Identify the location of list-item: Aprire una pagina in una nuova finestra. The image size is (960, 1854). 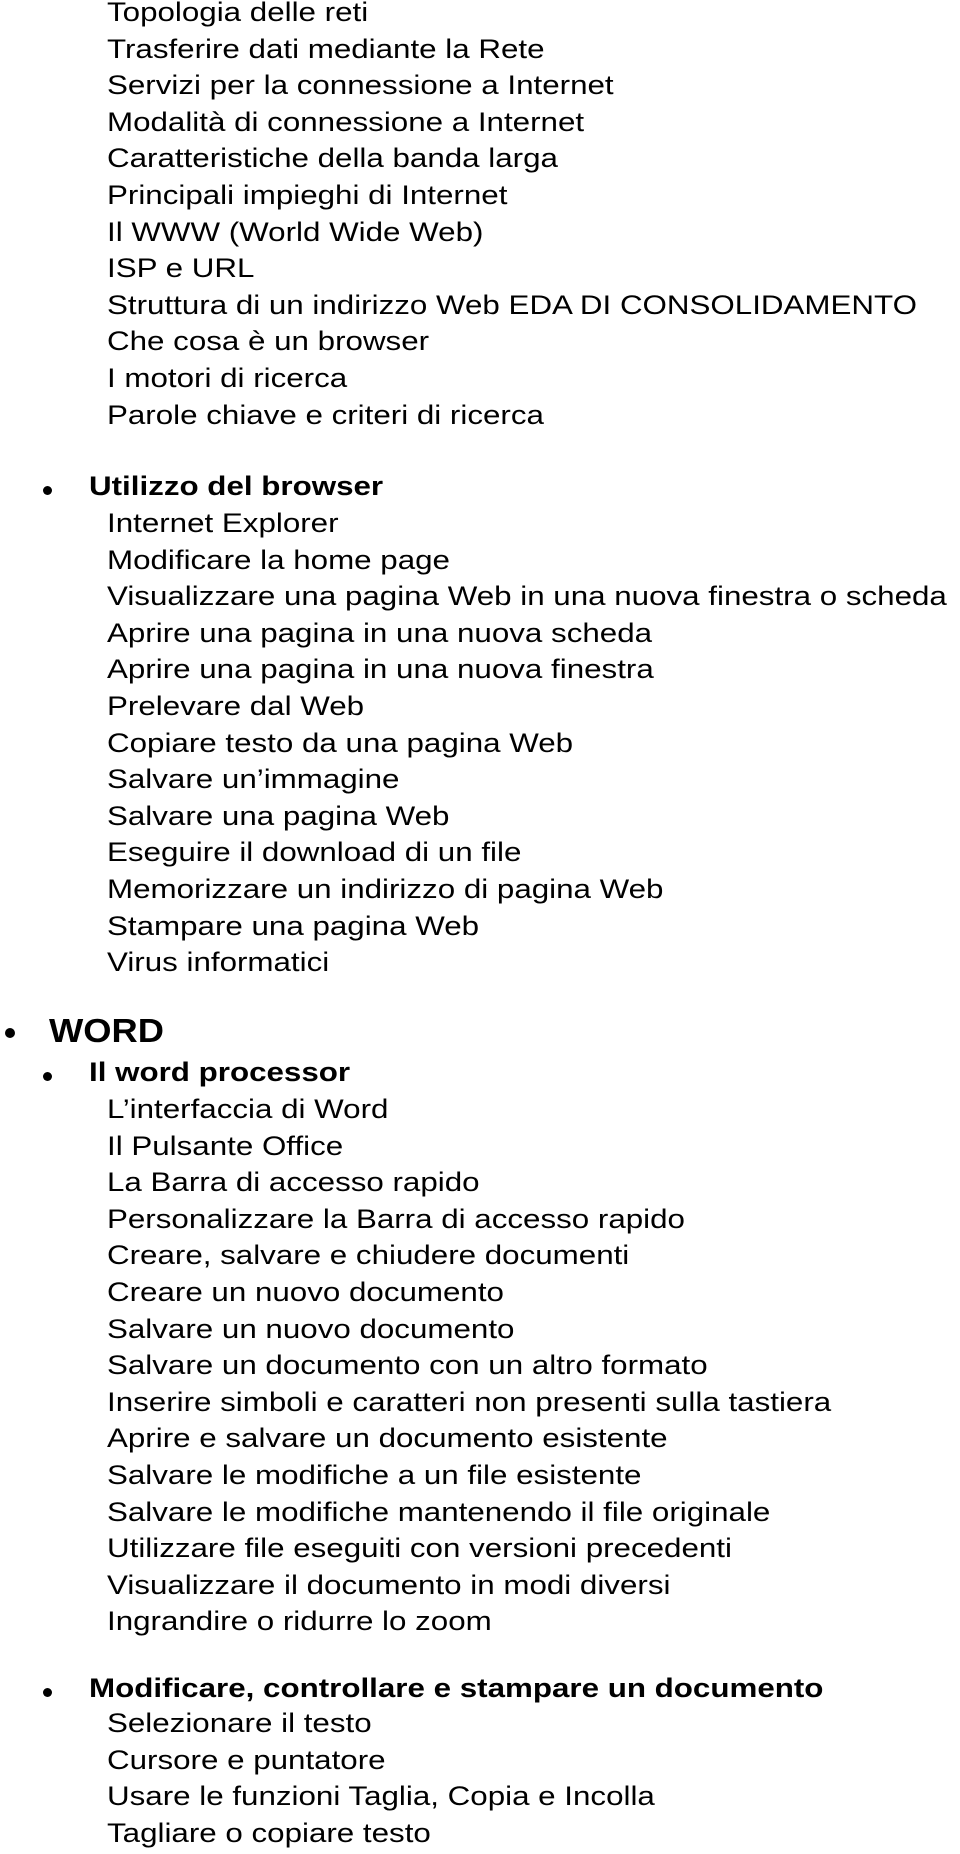
(380, 669).